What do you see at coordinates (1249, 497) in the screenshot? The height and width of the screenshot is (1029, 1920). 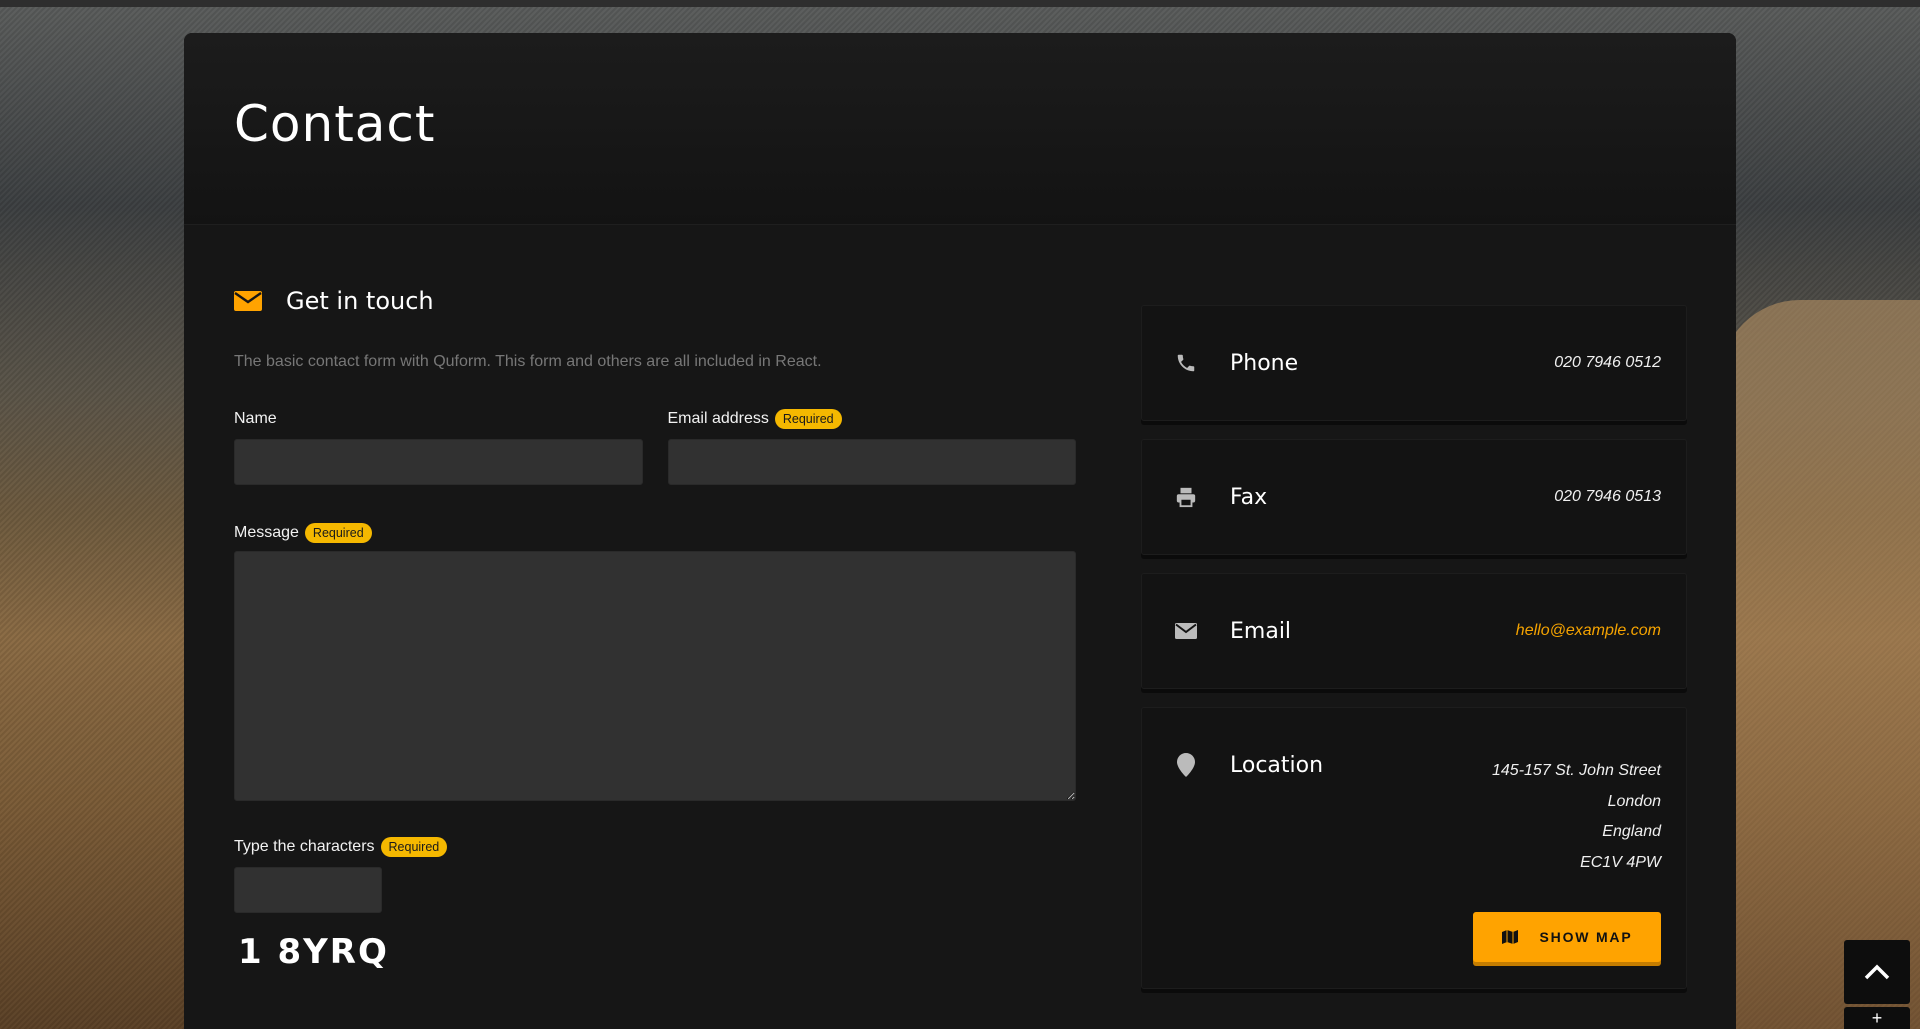 I see `fax-title: Fax` at bounding box center [1249, 497].